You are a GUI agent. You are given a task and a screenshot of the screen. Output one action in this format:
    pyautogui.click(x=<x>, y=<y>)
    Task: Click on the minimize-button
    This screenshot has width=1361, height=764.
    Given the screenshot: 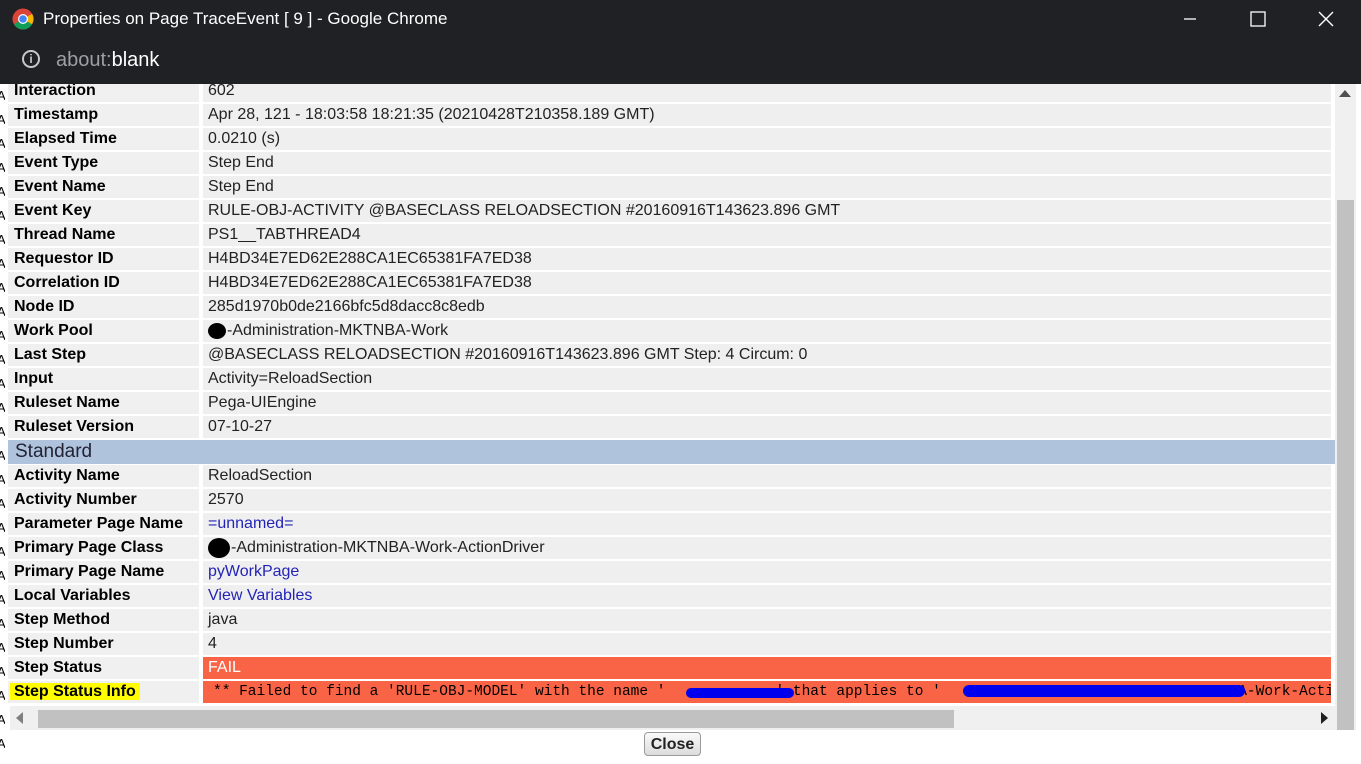 What is the action you would take?
    pyautogui.click(x=1190, y=19)
    